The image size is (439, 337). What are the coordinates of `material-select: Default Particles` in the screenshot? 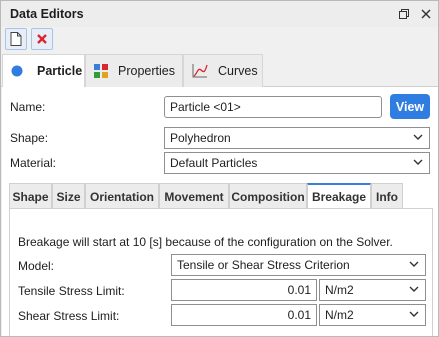 It's located at (297, 163).